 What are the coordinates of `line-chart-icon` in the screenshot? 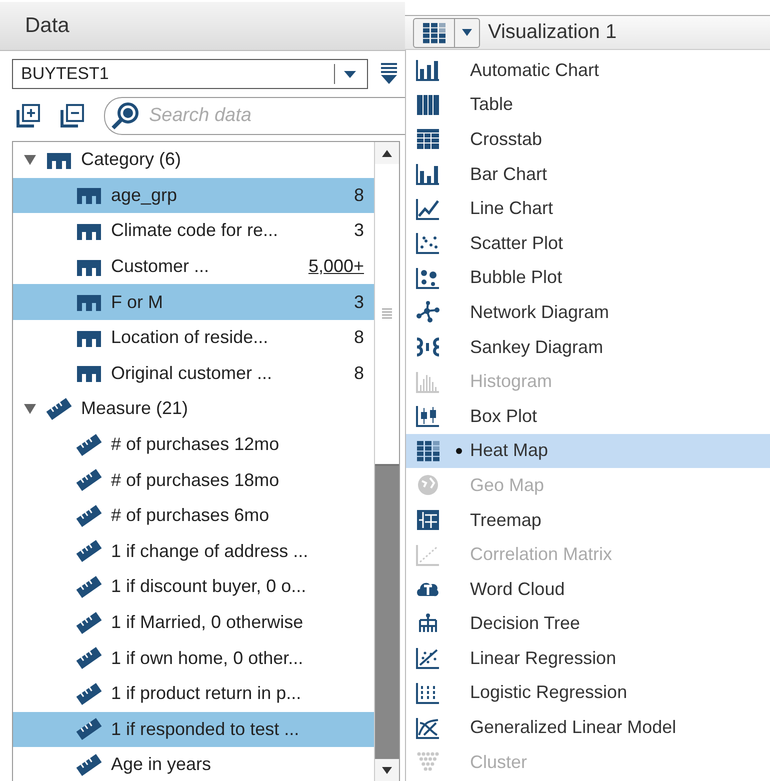 It's located at (428, 209).